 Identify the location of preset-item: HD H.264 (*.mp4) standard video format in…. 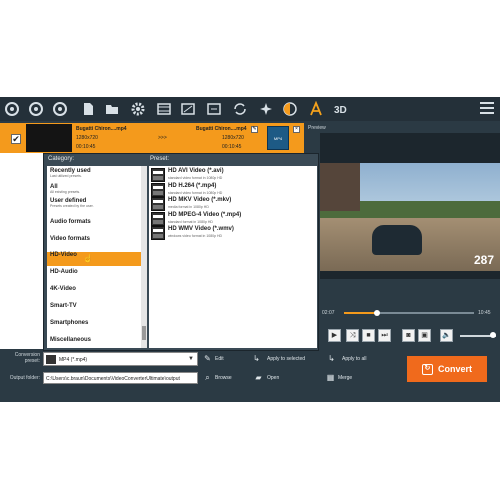
(231, 189).